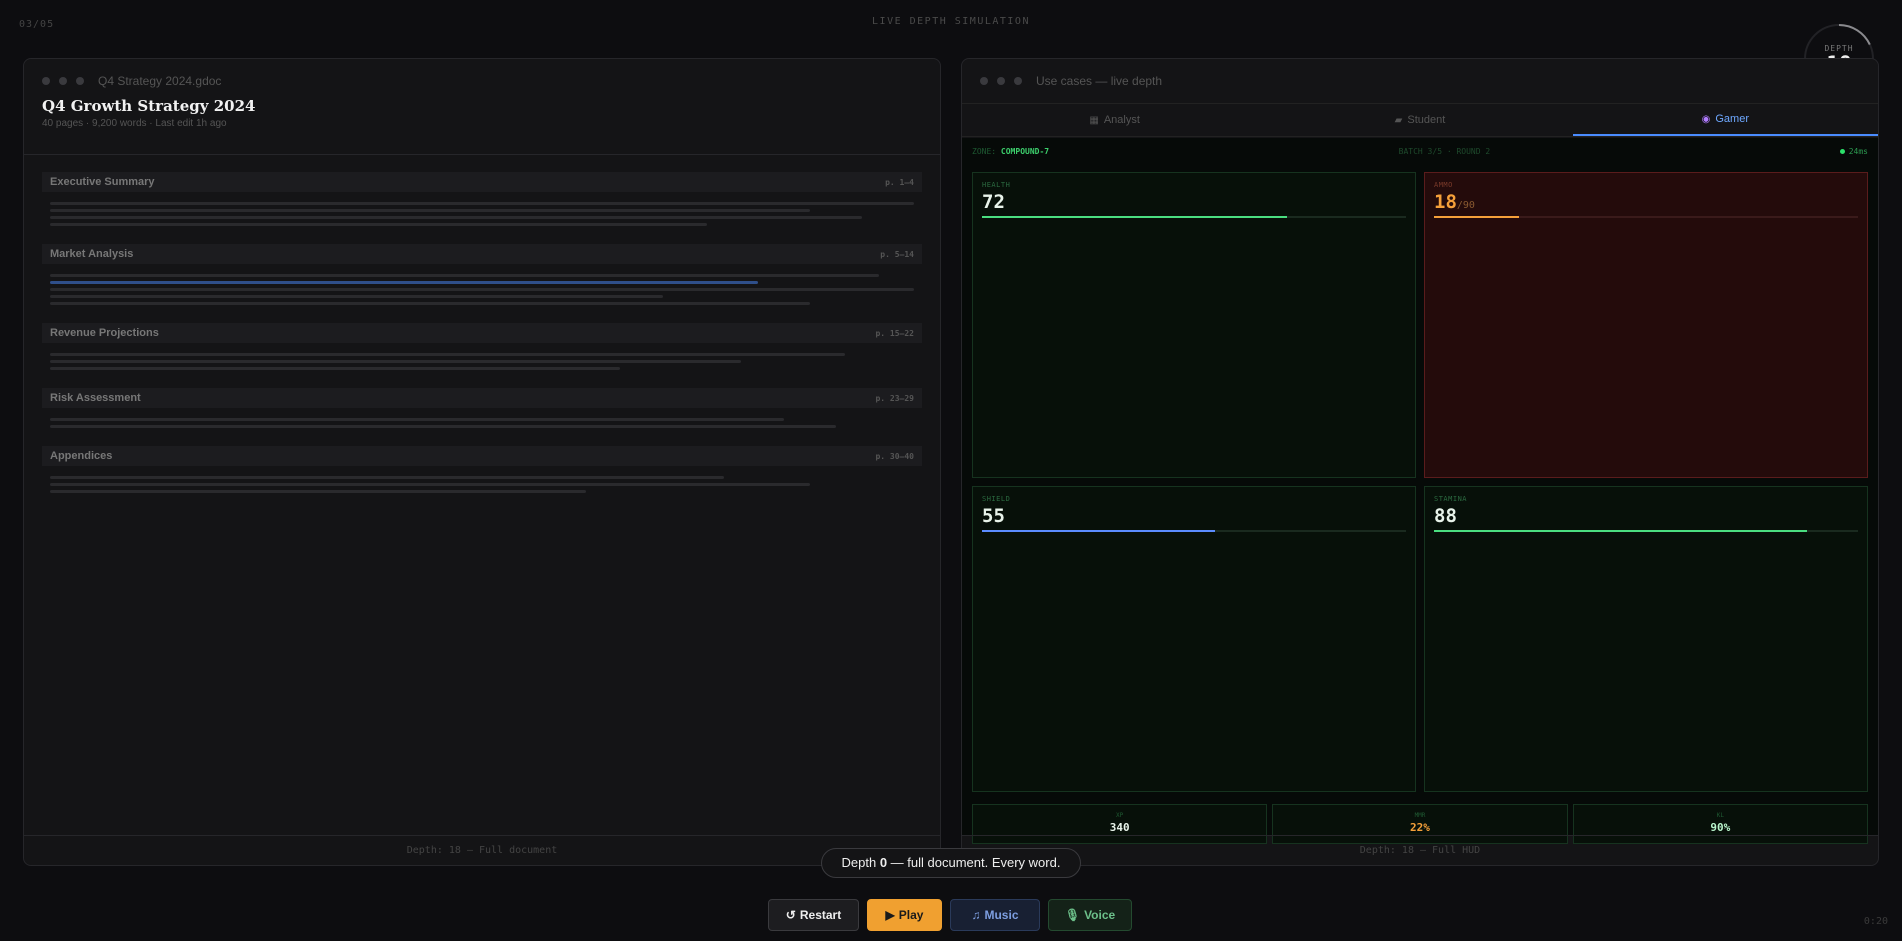  I want to click on stat-label: MMR, so click(1420, 815).